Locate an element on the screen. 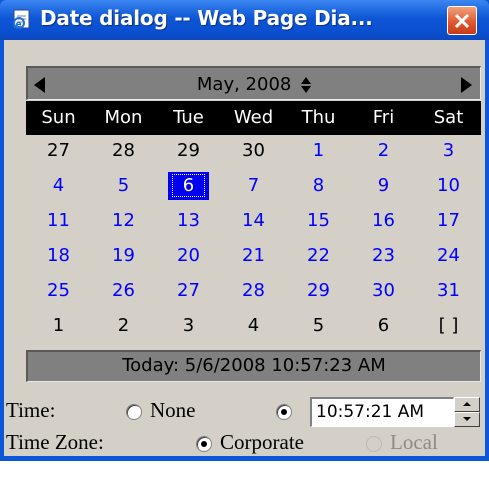  time-spin-down is located at coordinates (467, 419).